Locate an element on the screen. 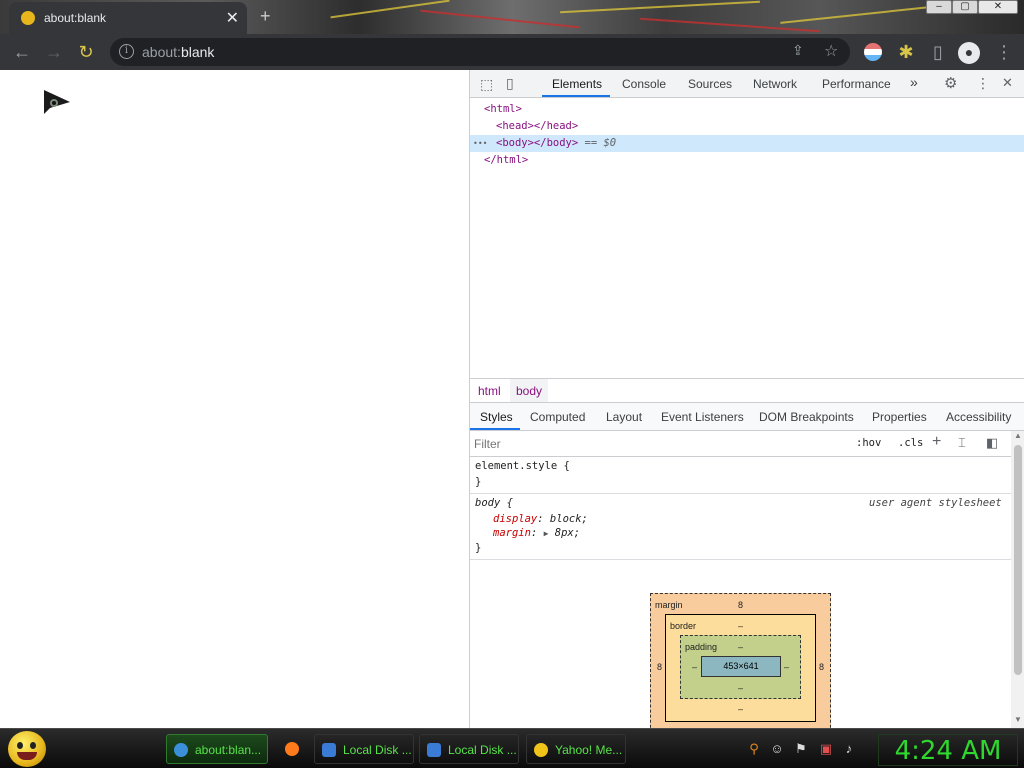  browser-toolbar: ← → ↻ i about:blank ⇪ ☆ ✱ ▯ ● ⋮ is located at coordinates (512, 52).